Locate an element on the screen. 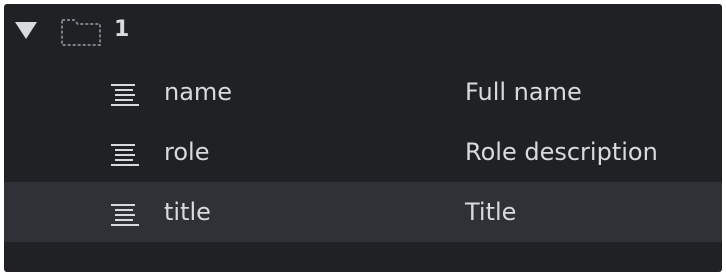 Image resolution: width=726 pixels, height=276 pixels. field-value-label: Full name is located at coordinates (523, 92).